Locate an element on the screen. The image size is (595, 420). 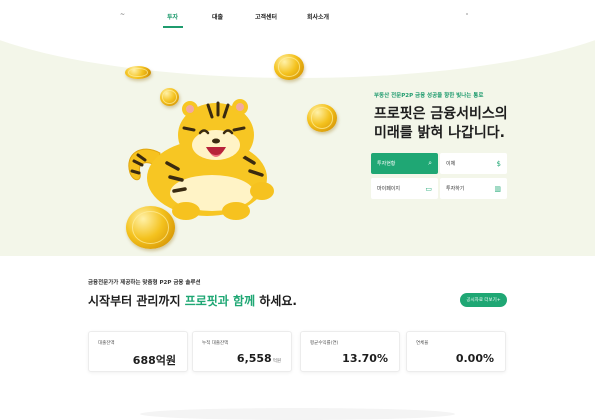
title-suffix: 하세요. is located at coordinates (276, 301).